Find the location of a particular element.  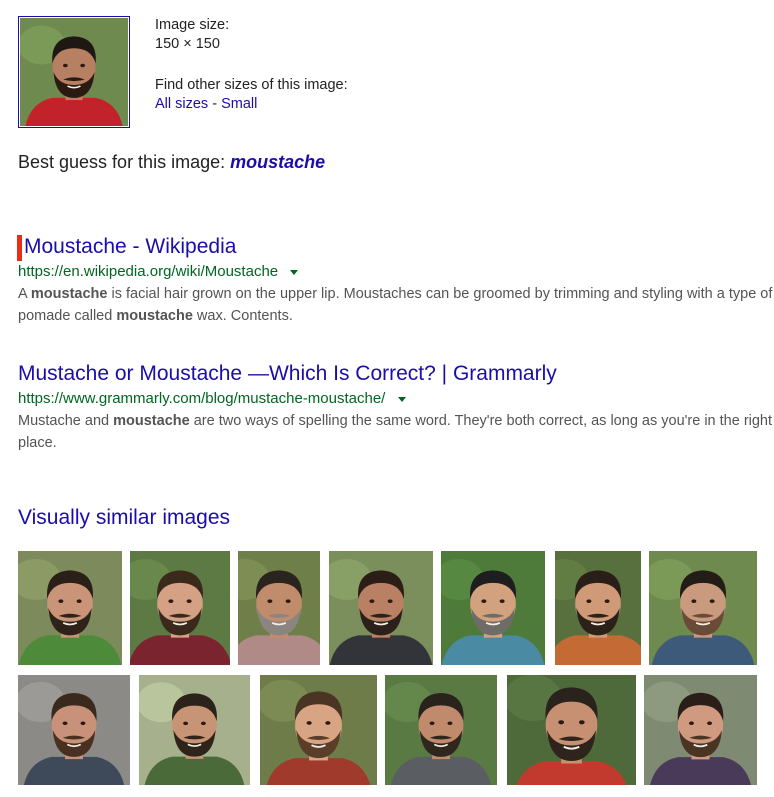

snippet-text: A is located at coordinates (24, 294).